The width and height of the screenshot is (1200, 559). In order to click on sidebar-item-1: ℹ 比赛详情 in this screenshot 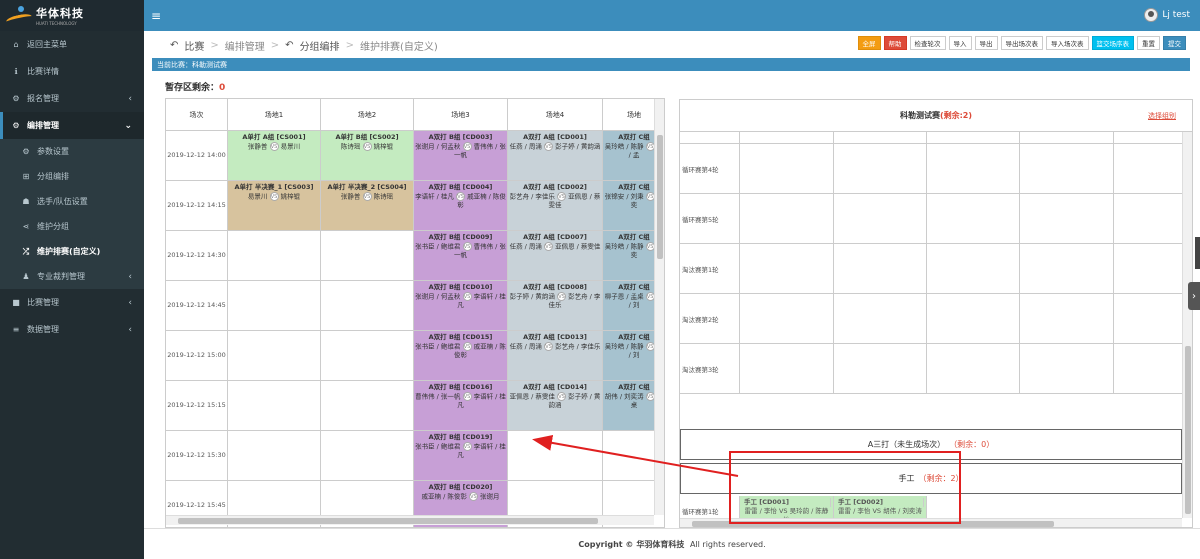, I will do `click(72, 71)`.